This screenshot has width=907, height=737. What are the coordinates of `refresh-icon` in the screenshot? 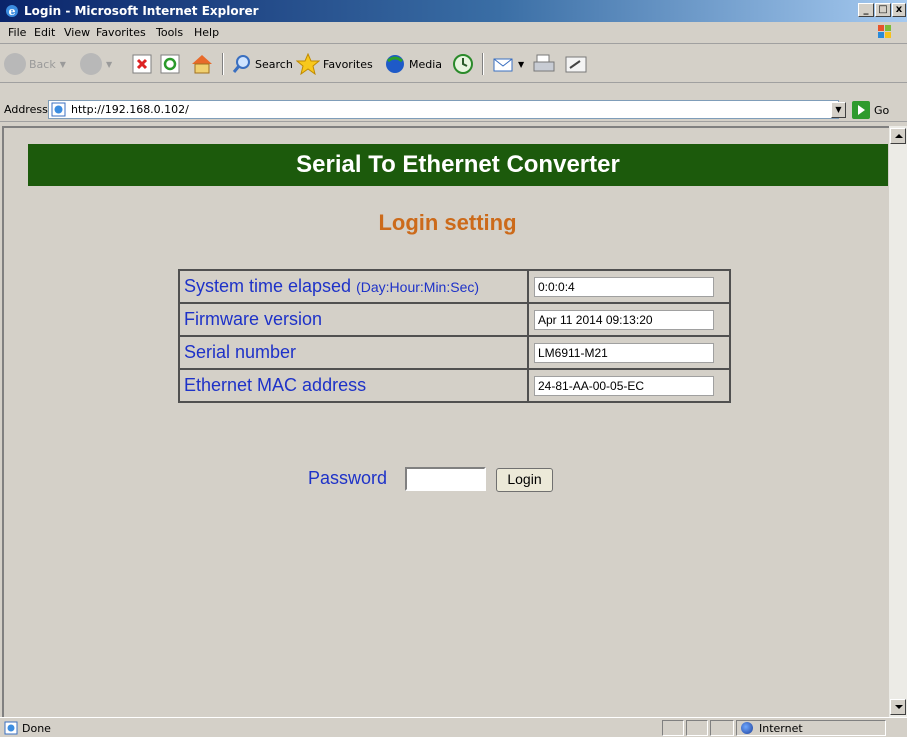 It's located at (170, 64).